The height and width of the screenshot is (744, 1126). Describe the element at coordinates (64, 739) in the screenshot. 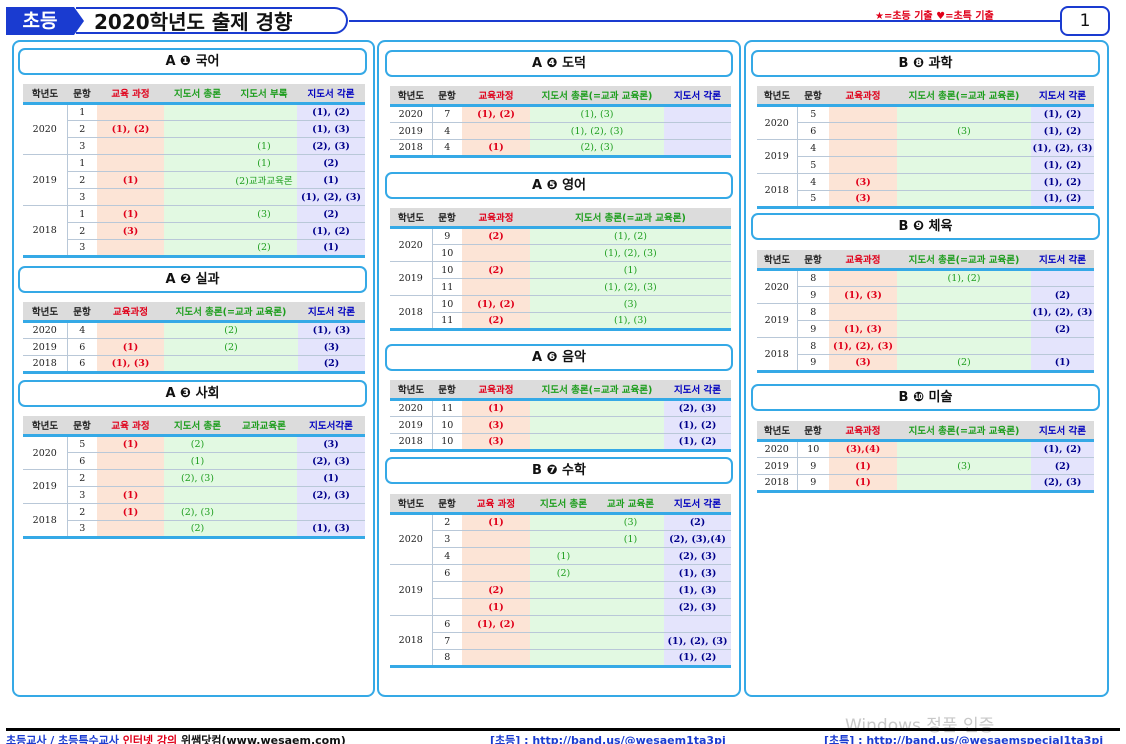

I see `footer-prefix: 초등교사 / 초등특수교사` at that location.